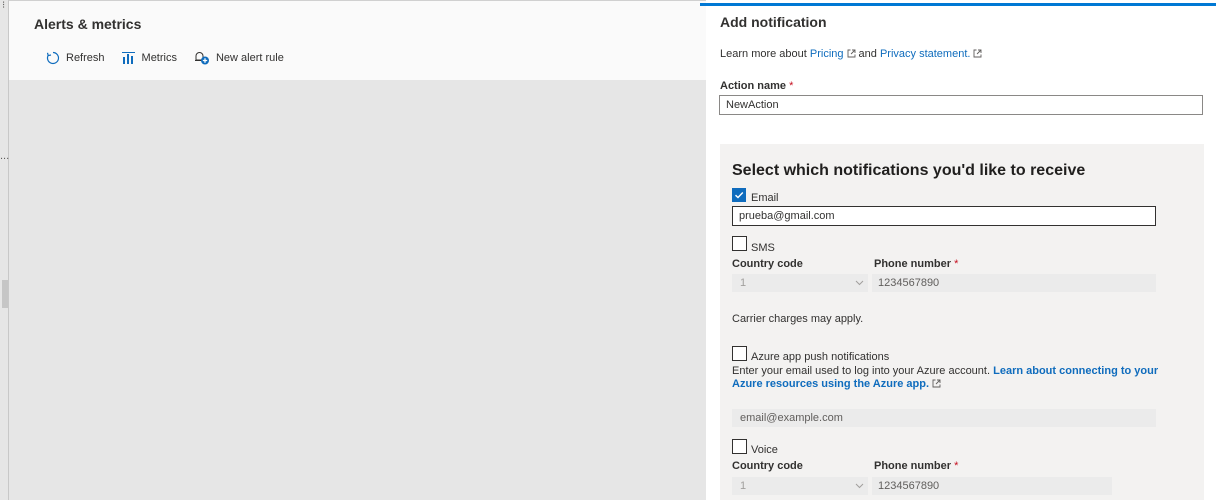  What do you see at coordinates (767, 264) in the screenshot?
I see `sms-country-code-label: Country code` at bounding box center [767, 264].